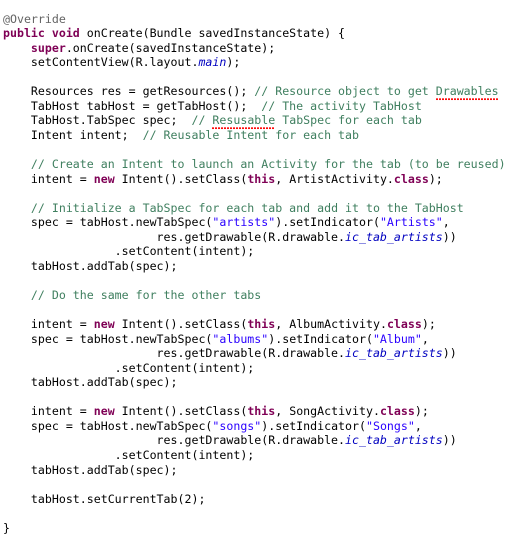 The image size is (525, 549). I want to click on token-plain: }, so click(6, 527).